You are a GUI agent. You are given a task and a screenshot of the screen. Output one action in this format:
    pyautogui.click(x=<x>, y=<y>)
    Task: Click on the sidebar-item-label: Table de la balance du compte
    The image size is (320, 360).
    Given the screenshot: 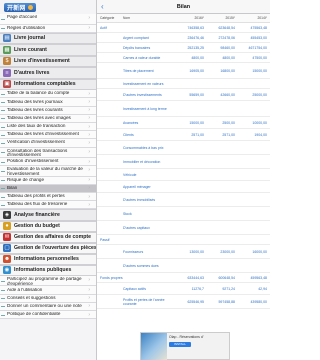 What is the action you would take?
    pyautogui.click(x=38, y=93)
    